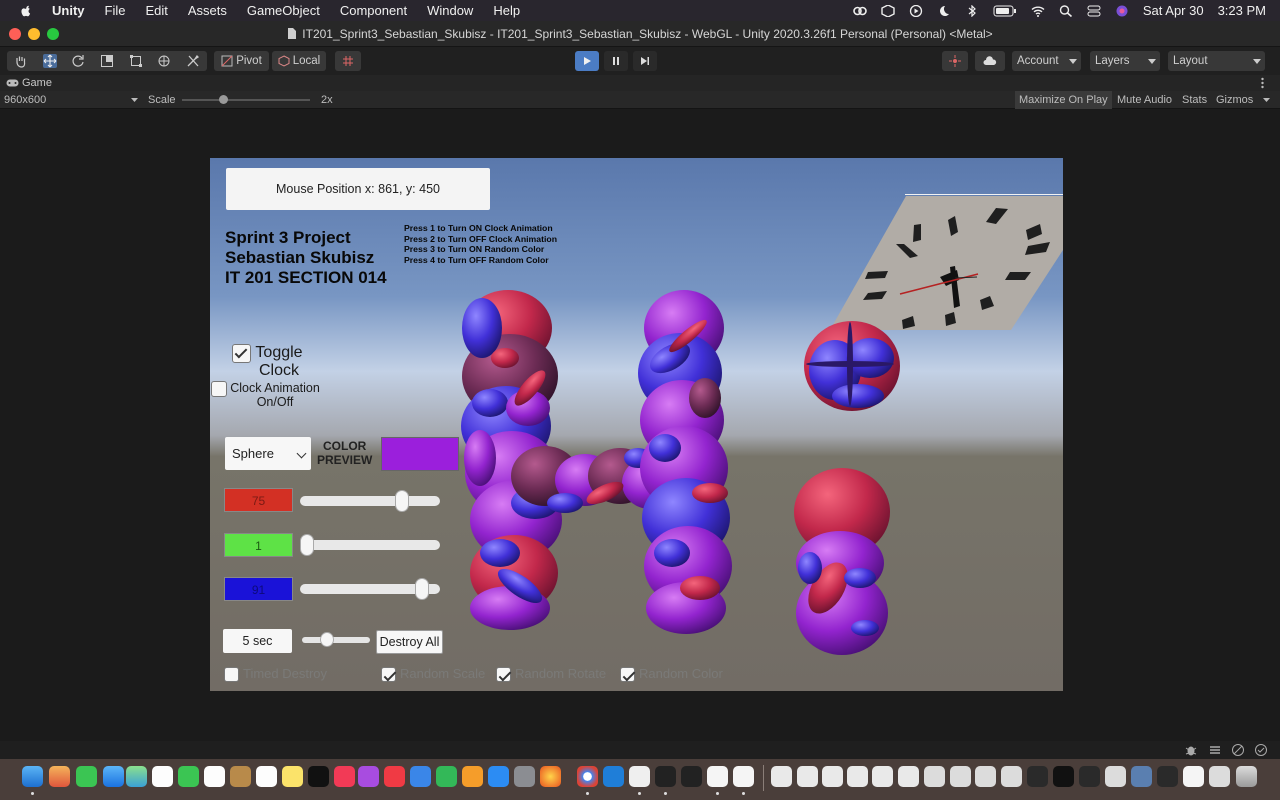 This screenshot has width=1280, height=800. Describe the element at coordinates (26, 11) in the screenshot. I see `apple-icon` at that location.